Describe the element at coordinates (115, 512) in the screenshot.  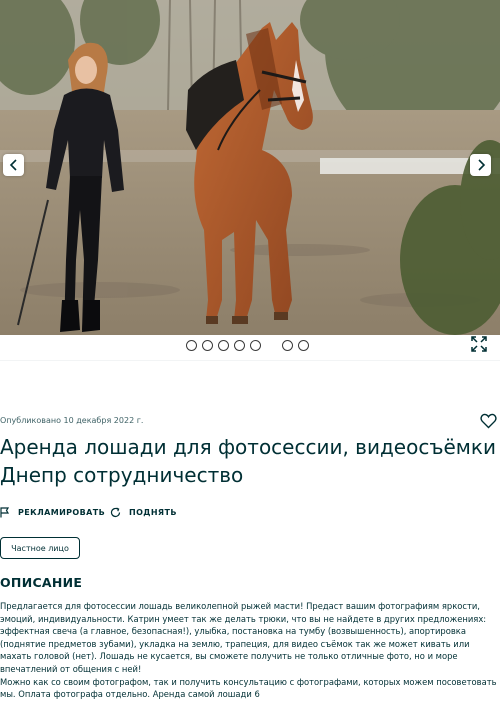
I see `refresh-icon` at that location.